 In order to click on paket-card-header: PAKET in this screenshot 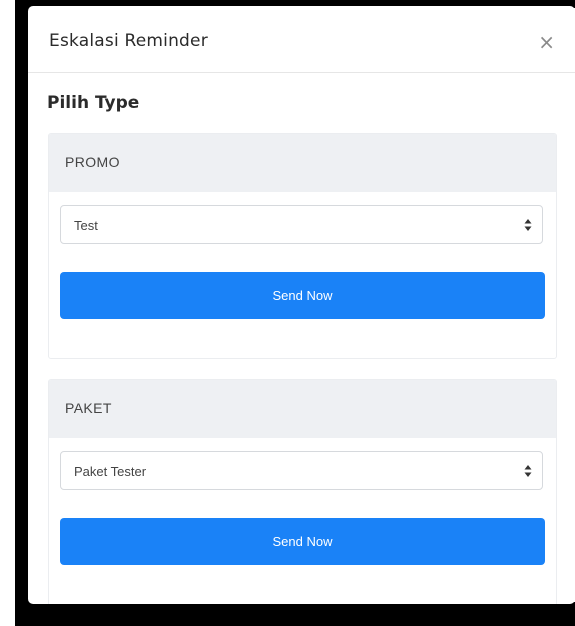, I will do `click(302, 409)`.